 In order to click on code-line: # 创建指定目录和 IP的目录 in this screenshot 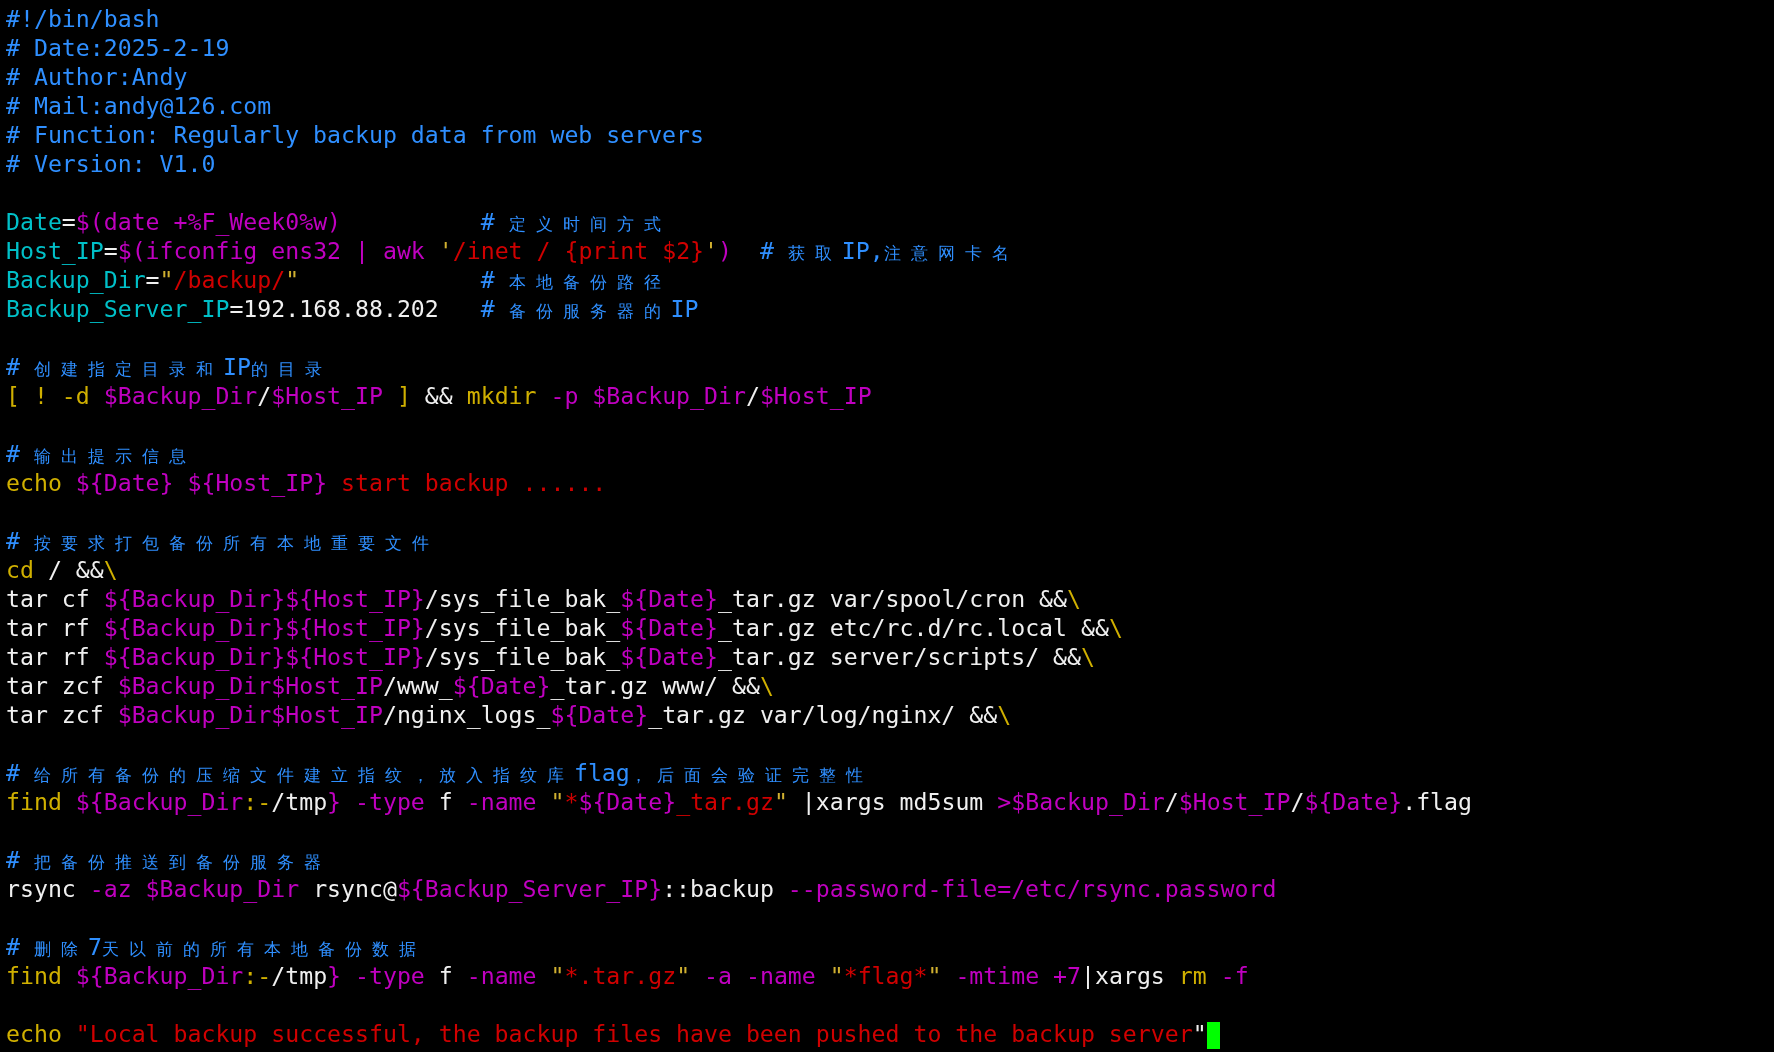, I will do `click(169, 366)`.